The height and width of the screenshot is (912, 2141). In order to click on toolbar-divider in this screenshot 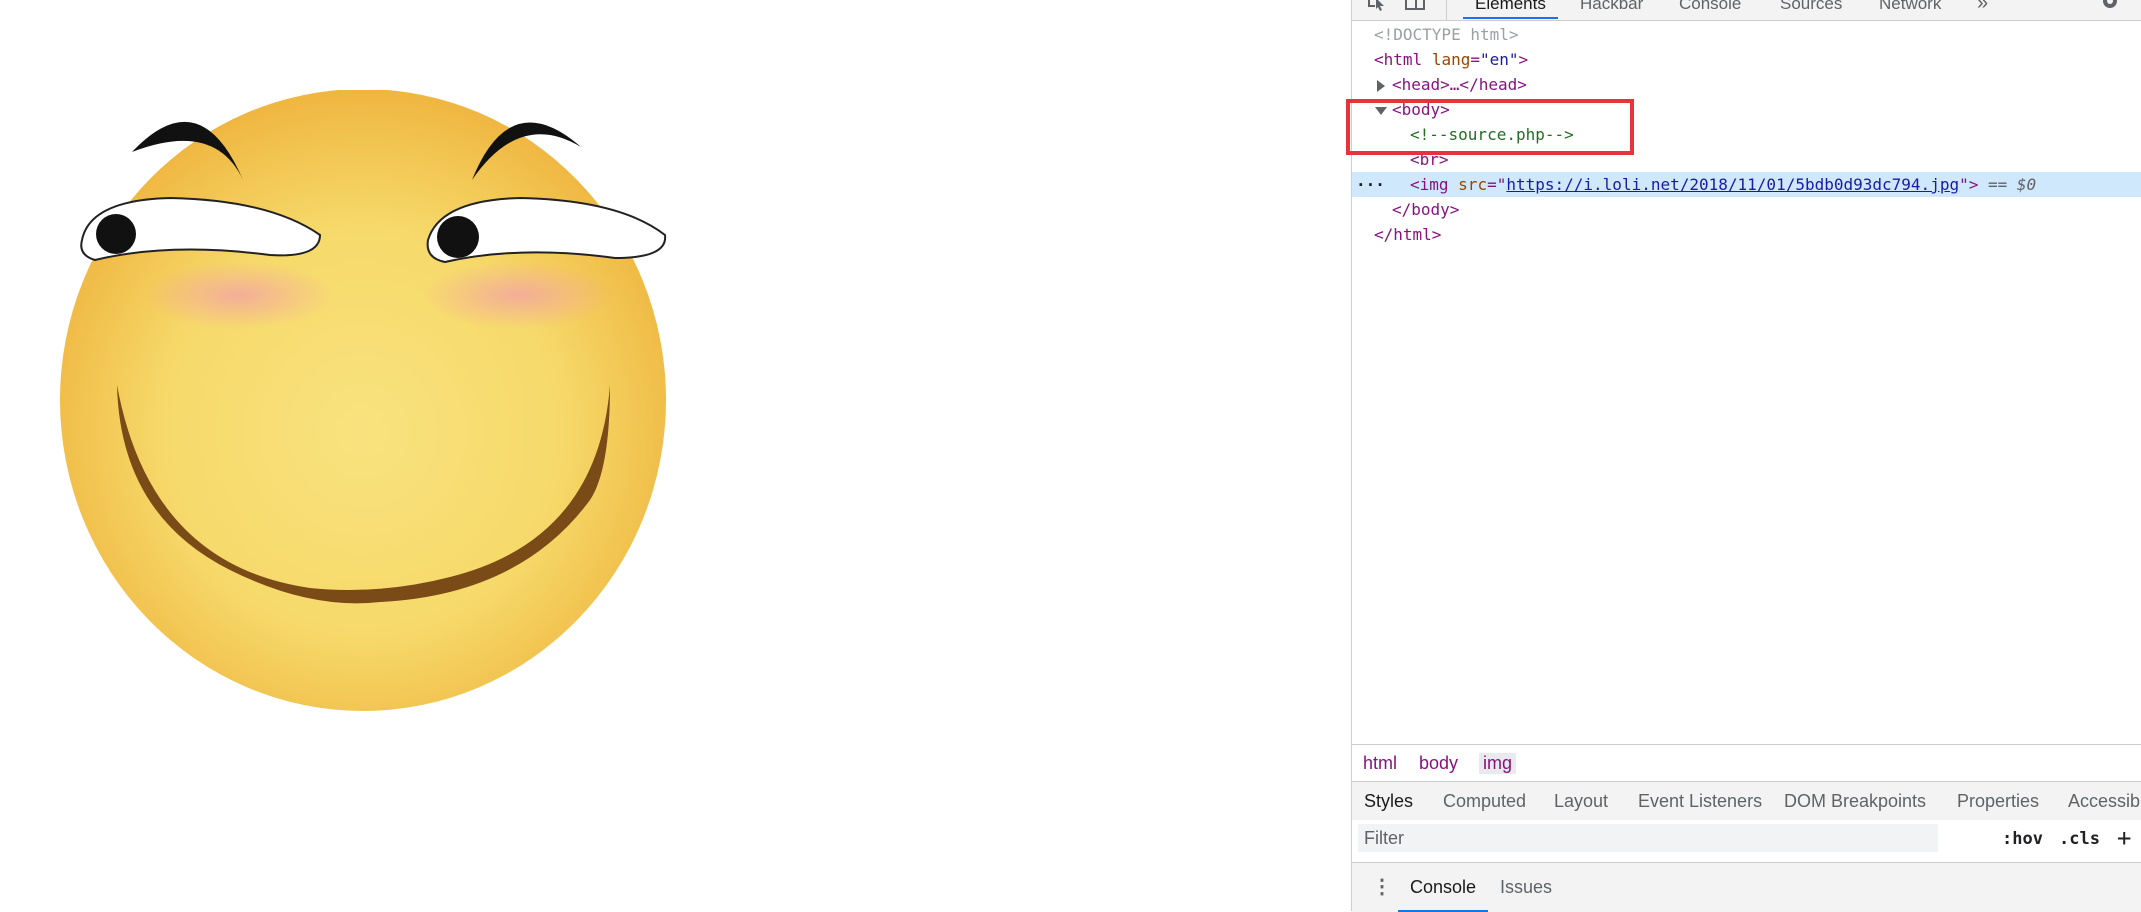, I will do `click(1446, 10)`.